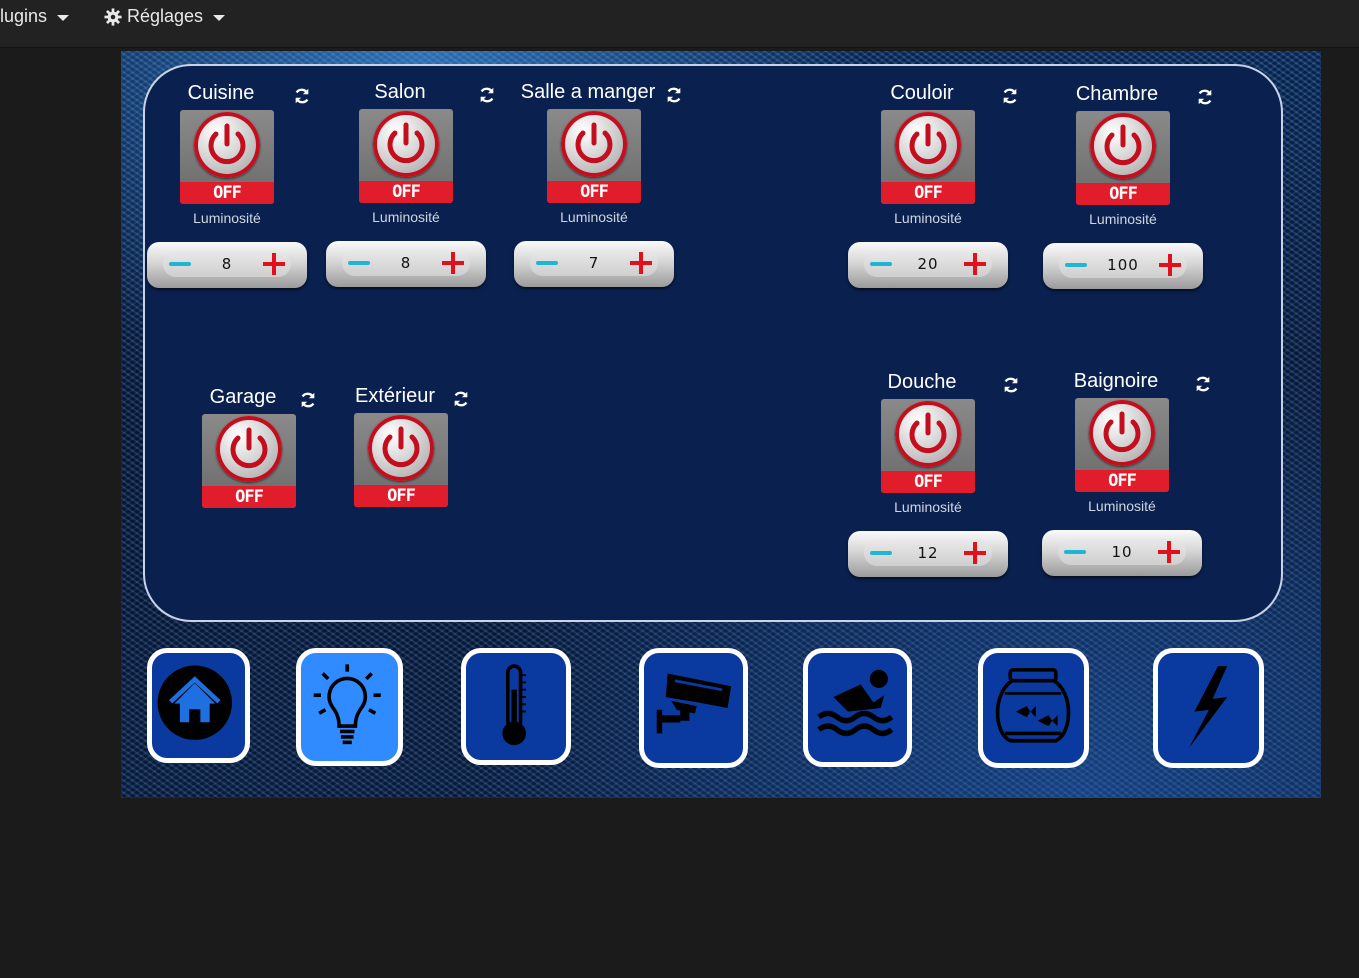 This screenshot has height=978, width=1359. I want to click on brightness-value: 7, so click(594, 263).